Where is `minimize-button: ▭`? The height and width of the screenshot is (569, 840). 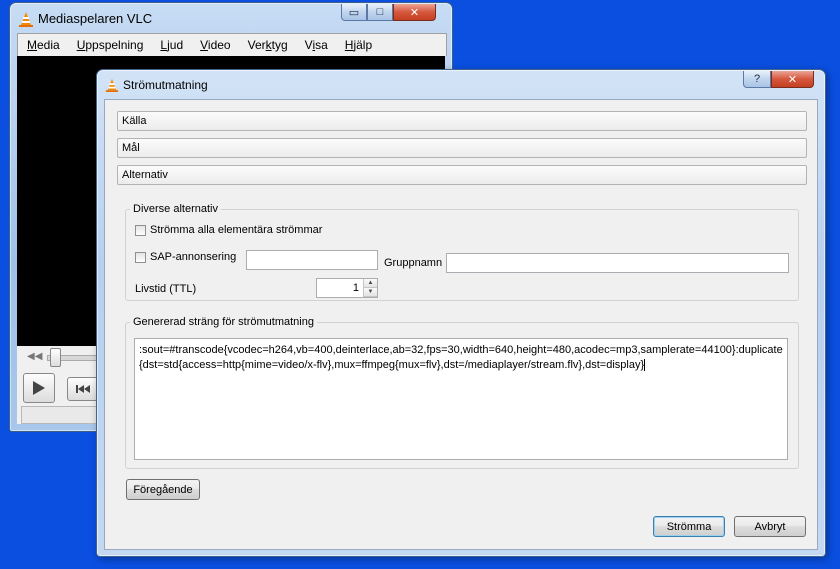 minimize-button: ▭ is located at coordinates (354, 12).